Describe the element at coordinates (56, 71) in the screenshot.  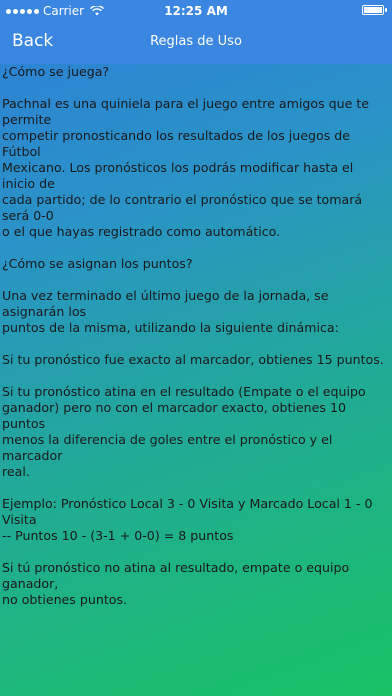
I see `section-heading-how-to-play: ¿Cómo se juega?` at that location.